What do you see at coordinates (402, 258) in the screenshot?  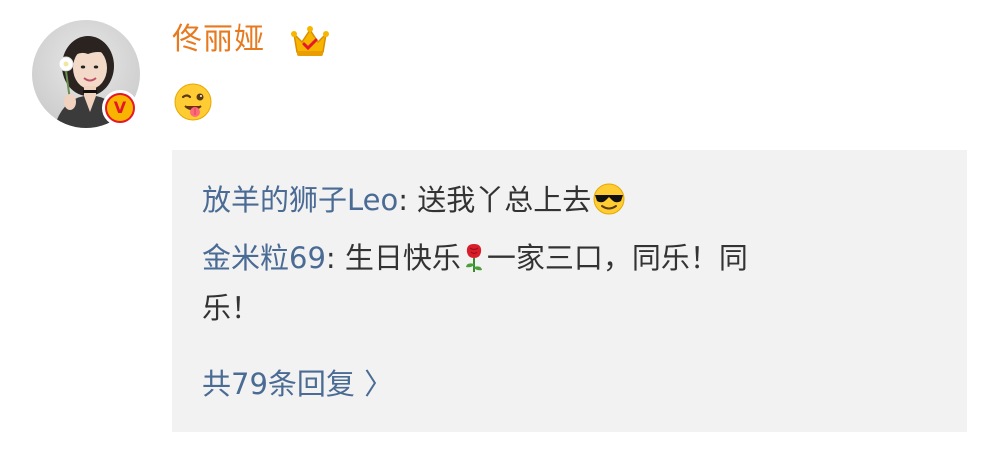 I see `reply-text: 生日快乐` at bounding box center [402, 258].